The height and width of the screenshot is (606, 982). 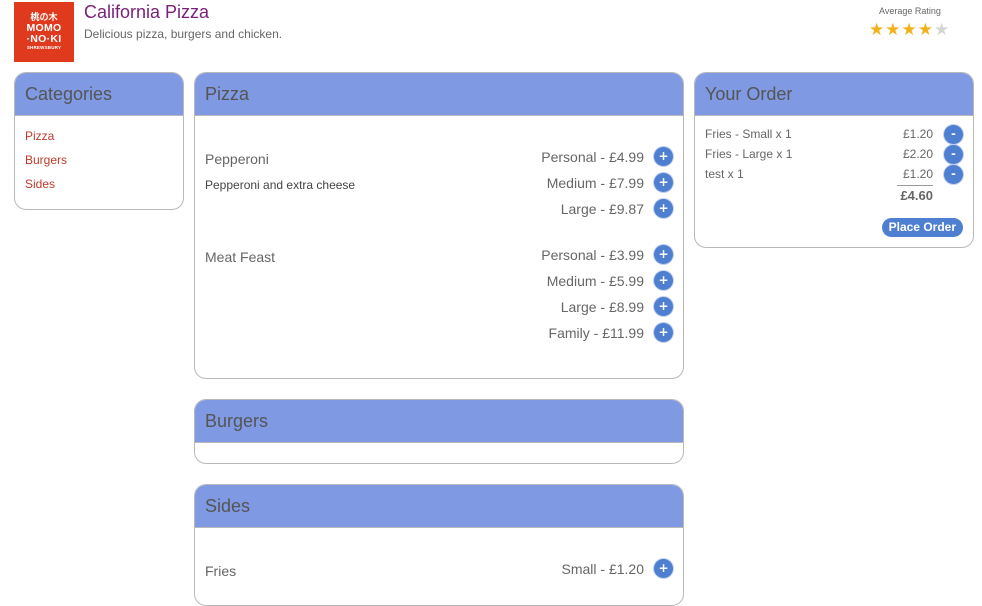 I want to click on menu-item-name: Pepperoni, so click(x=237, y=159).